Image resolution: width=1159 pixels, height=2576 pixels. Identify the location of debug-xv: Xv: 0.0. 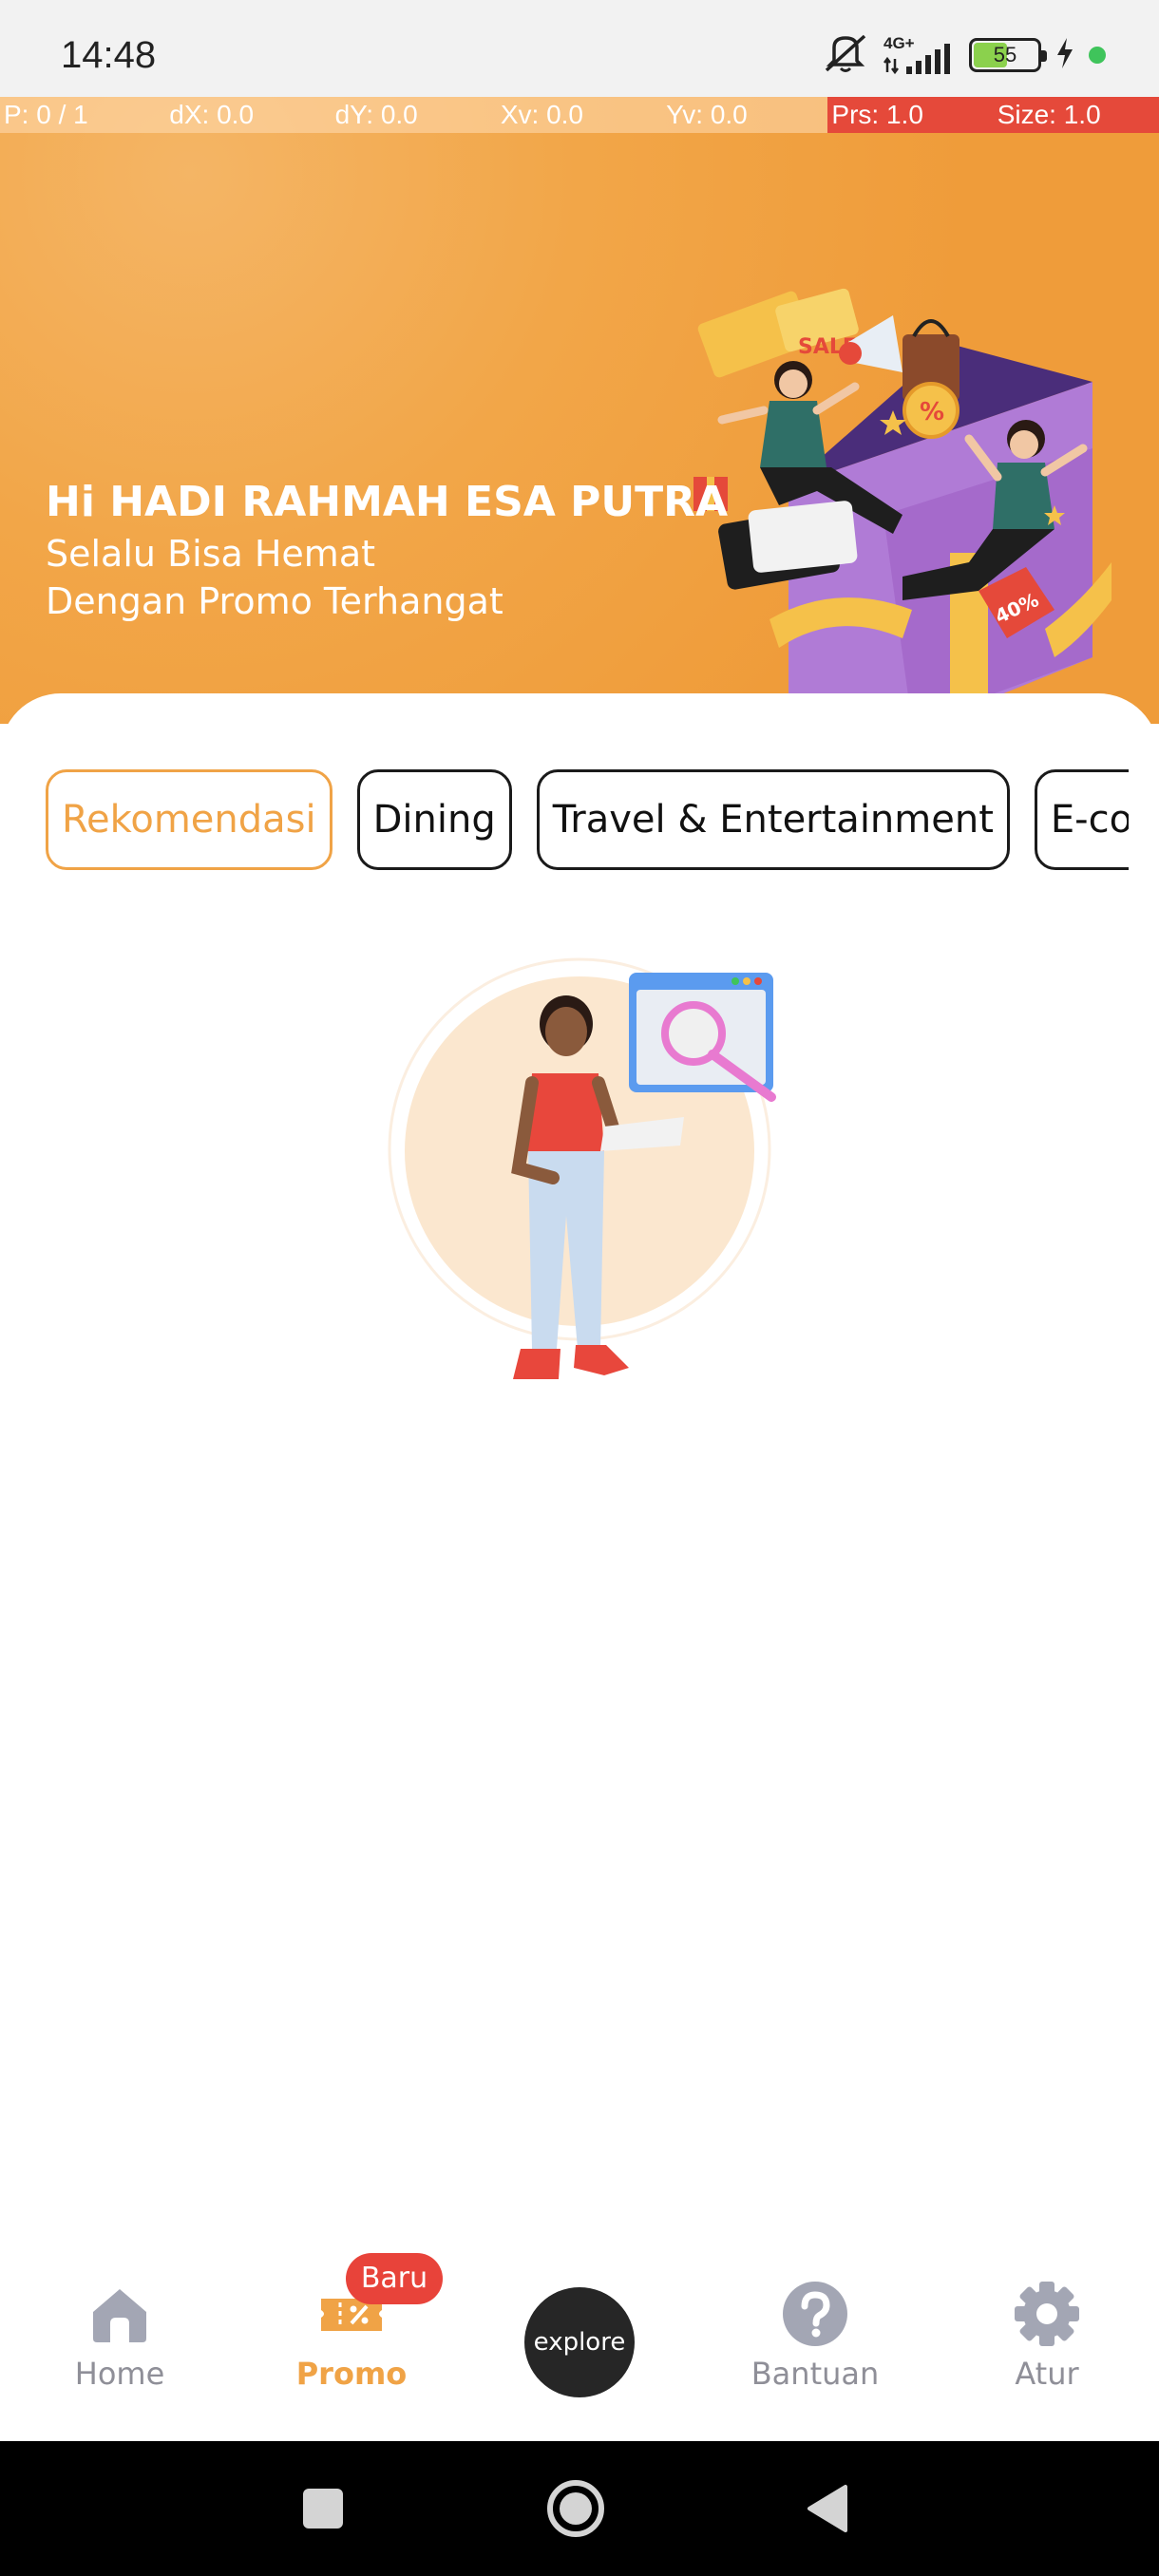
(579, 115).